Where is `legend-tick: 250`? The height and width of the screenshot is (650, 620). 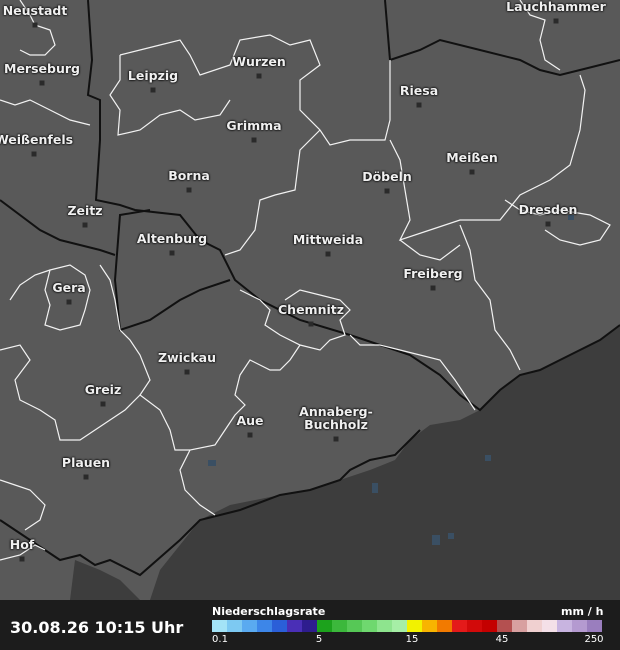
legend-tick: 250 is located at coordinates (594, 639).